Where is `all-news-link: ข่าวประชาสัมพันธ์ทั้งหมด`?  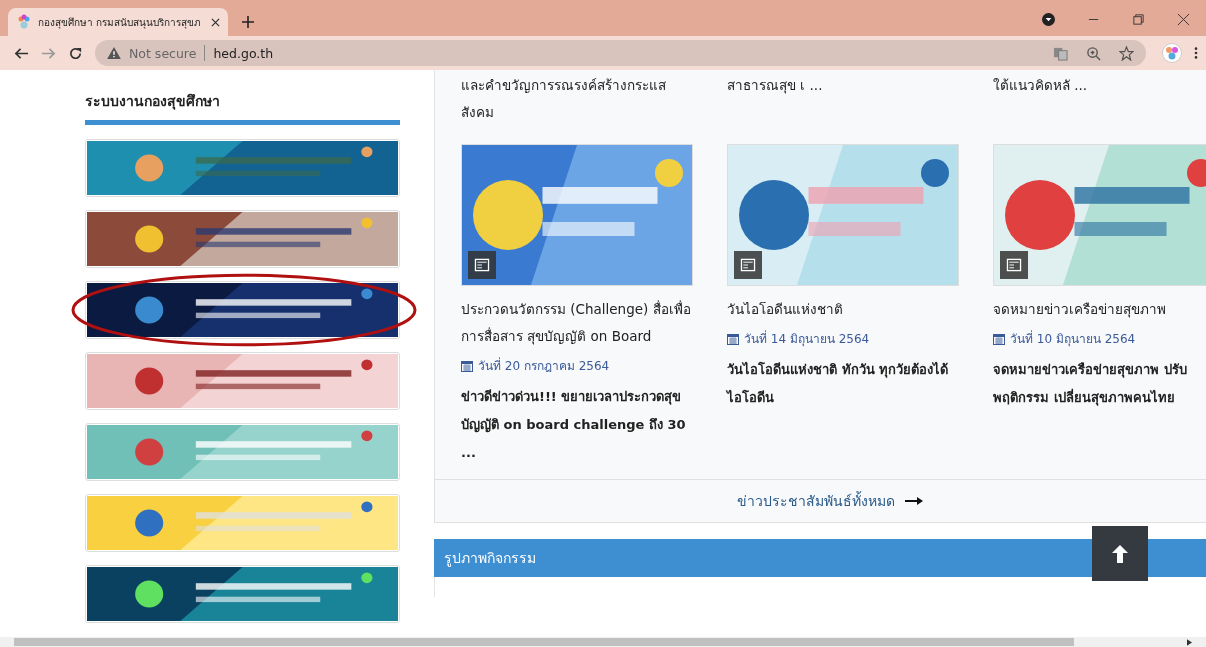
all-news-link: ข่าวประชาสัมพันธ์ทั้งหมด is located at coordinates (820, 501).